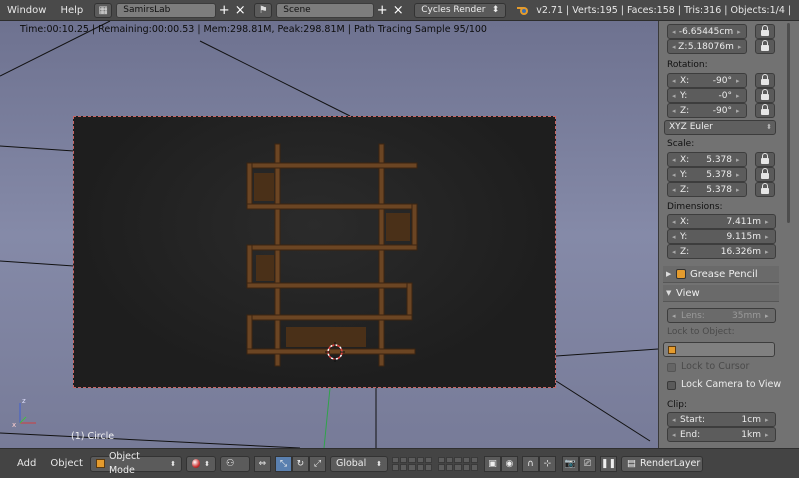  Describe the element at coordinates (26, 10) in the screenshot. I see `menu-window: Window` at that location.